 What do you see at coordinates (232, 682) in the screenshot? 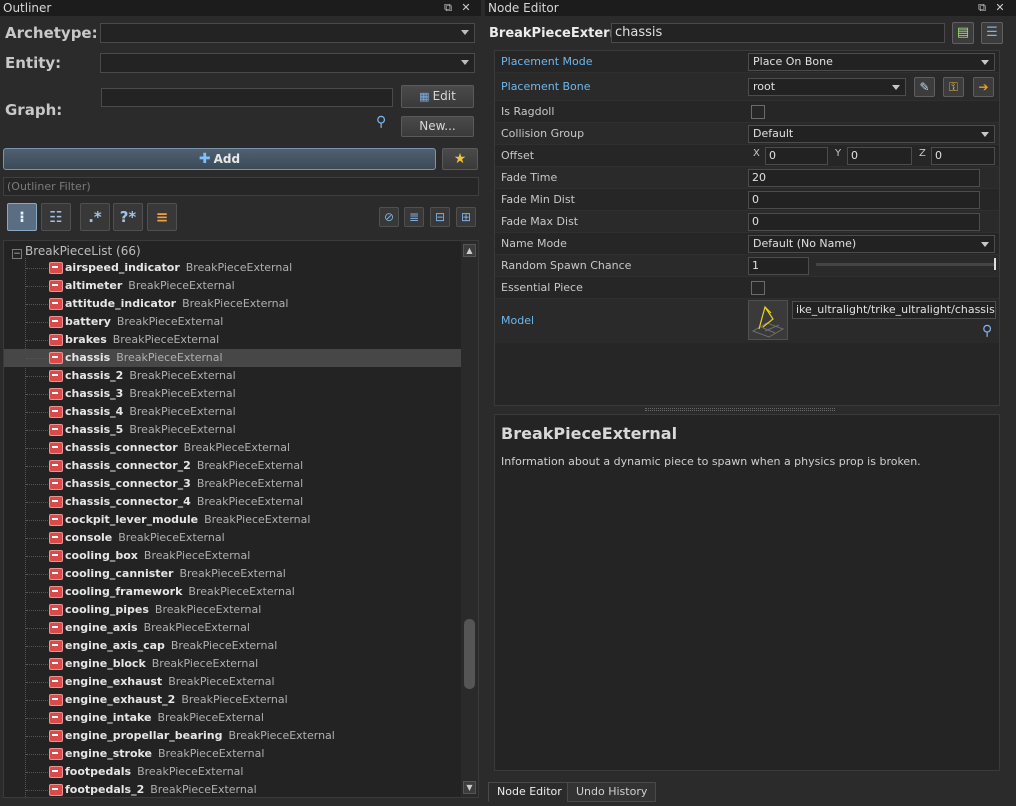
I see `tree-item: engine_exhaust BreakPieceExternal` at bounding box center [232, 682].